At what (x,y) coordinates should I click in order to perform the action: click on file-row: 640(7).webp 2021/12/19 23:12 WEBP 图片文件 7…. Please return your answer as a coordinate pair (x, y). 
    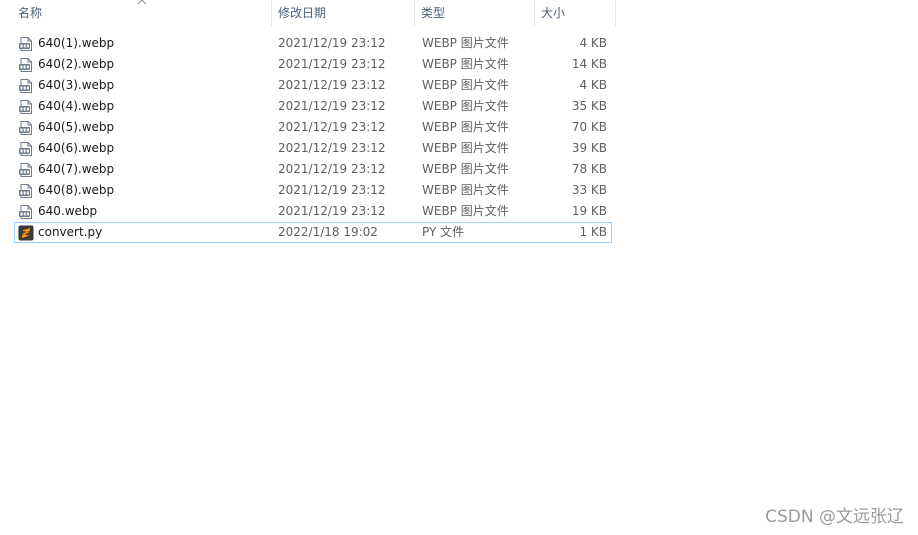
    Looking at the image, I should click on (313, 169).